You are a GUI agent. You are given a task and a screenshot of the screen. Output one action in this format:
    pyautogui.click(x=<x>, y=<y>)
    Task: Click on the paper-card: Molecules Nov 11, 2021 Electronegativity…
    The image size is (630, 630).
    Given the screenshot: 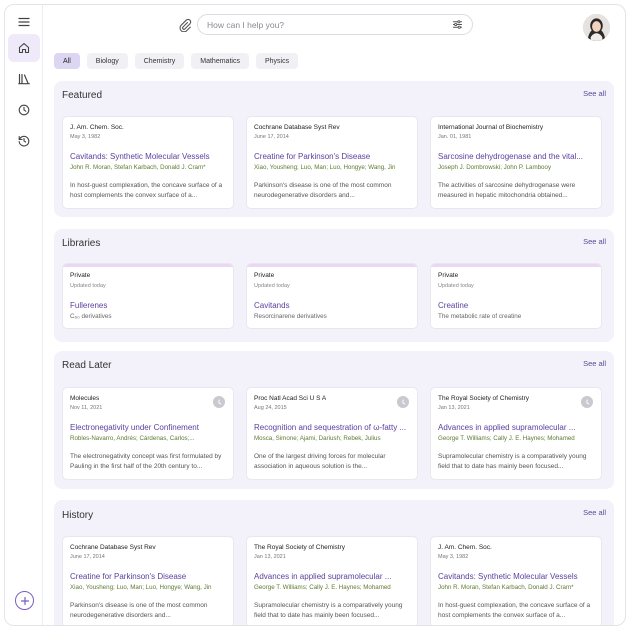 What is the action you would take?
    pyautogui.click(x=148, y=433)
    